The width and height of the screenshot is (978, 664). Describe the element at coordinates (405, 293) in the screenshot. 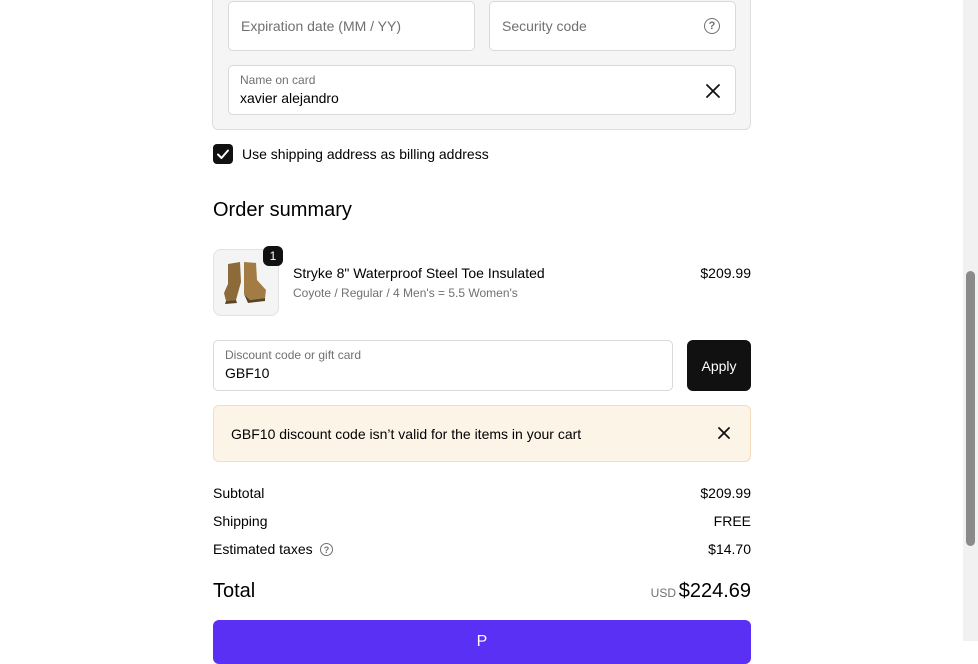

I see `product-variant: Coyote / Regular / 4 Men's = 5.5 Women's` at that location.